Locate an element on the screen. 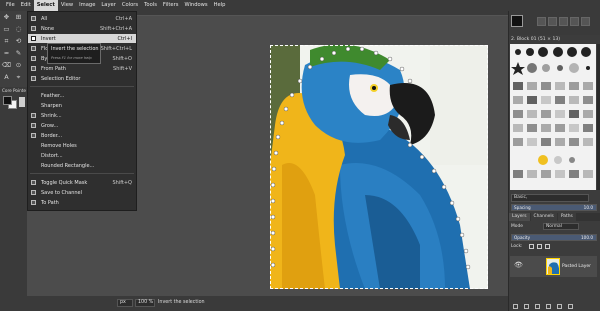 Image resolution: width=600 pixels, height=311 pixels. raise-layer-icon is located at coordinates (526, 306).